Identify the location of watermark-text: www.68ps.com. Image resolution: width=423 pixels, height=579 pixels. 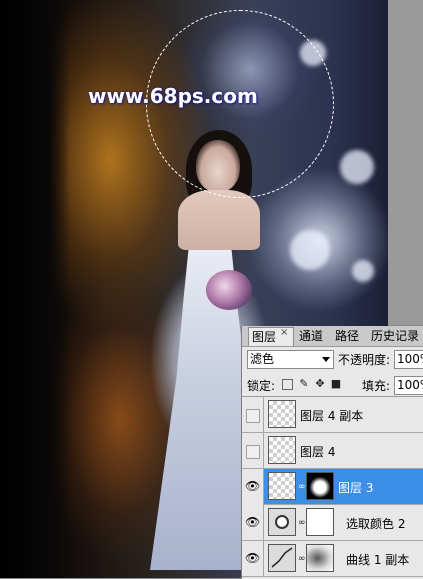
(173, 96).